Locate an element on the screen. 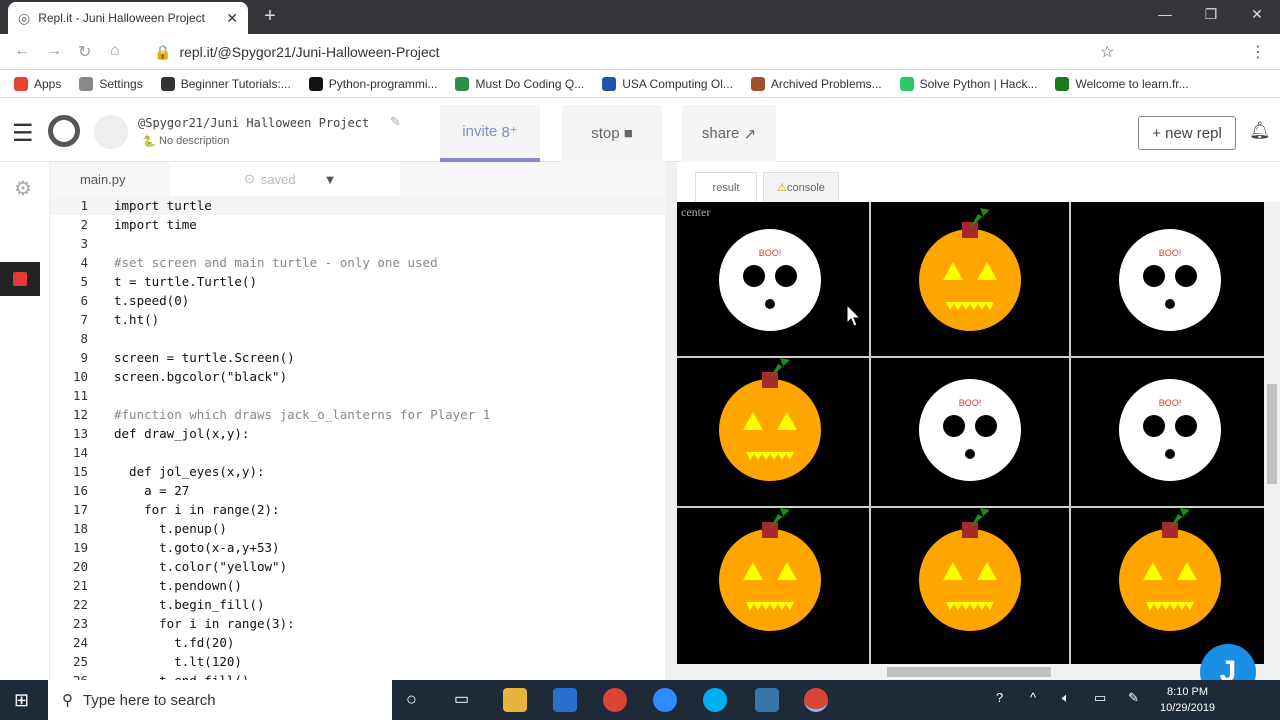 This screenshot has height=720, width=1280. code-line: 25 t.lt(120) is located at coordinates (357, 661).